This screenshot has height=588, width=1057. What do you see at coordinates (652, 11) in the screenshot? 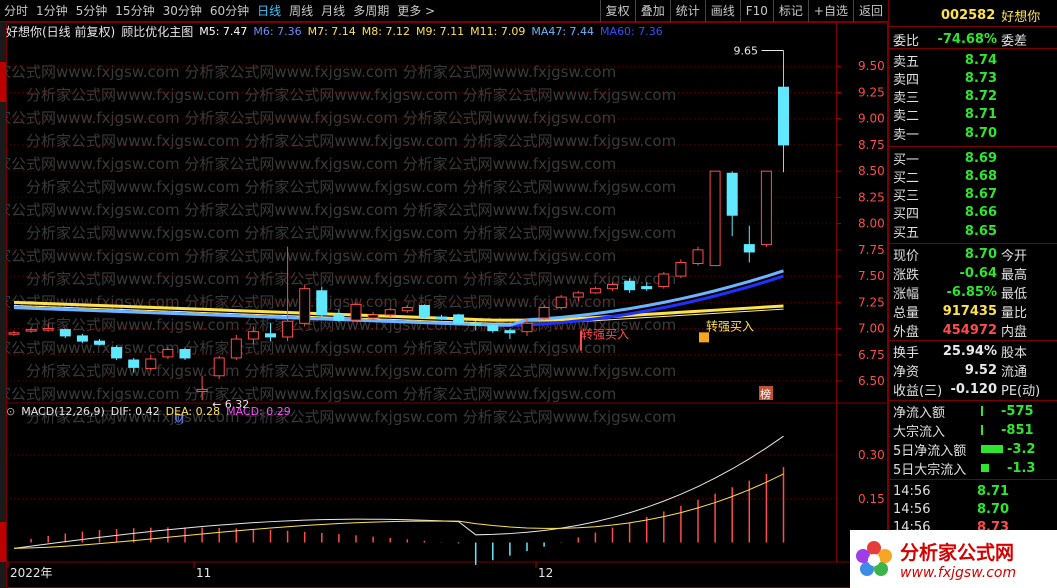
I see `toolbar-button-1: 叠加` at bounding box center [652, 11].